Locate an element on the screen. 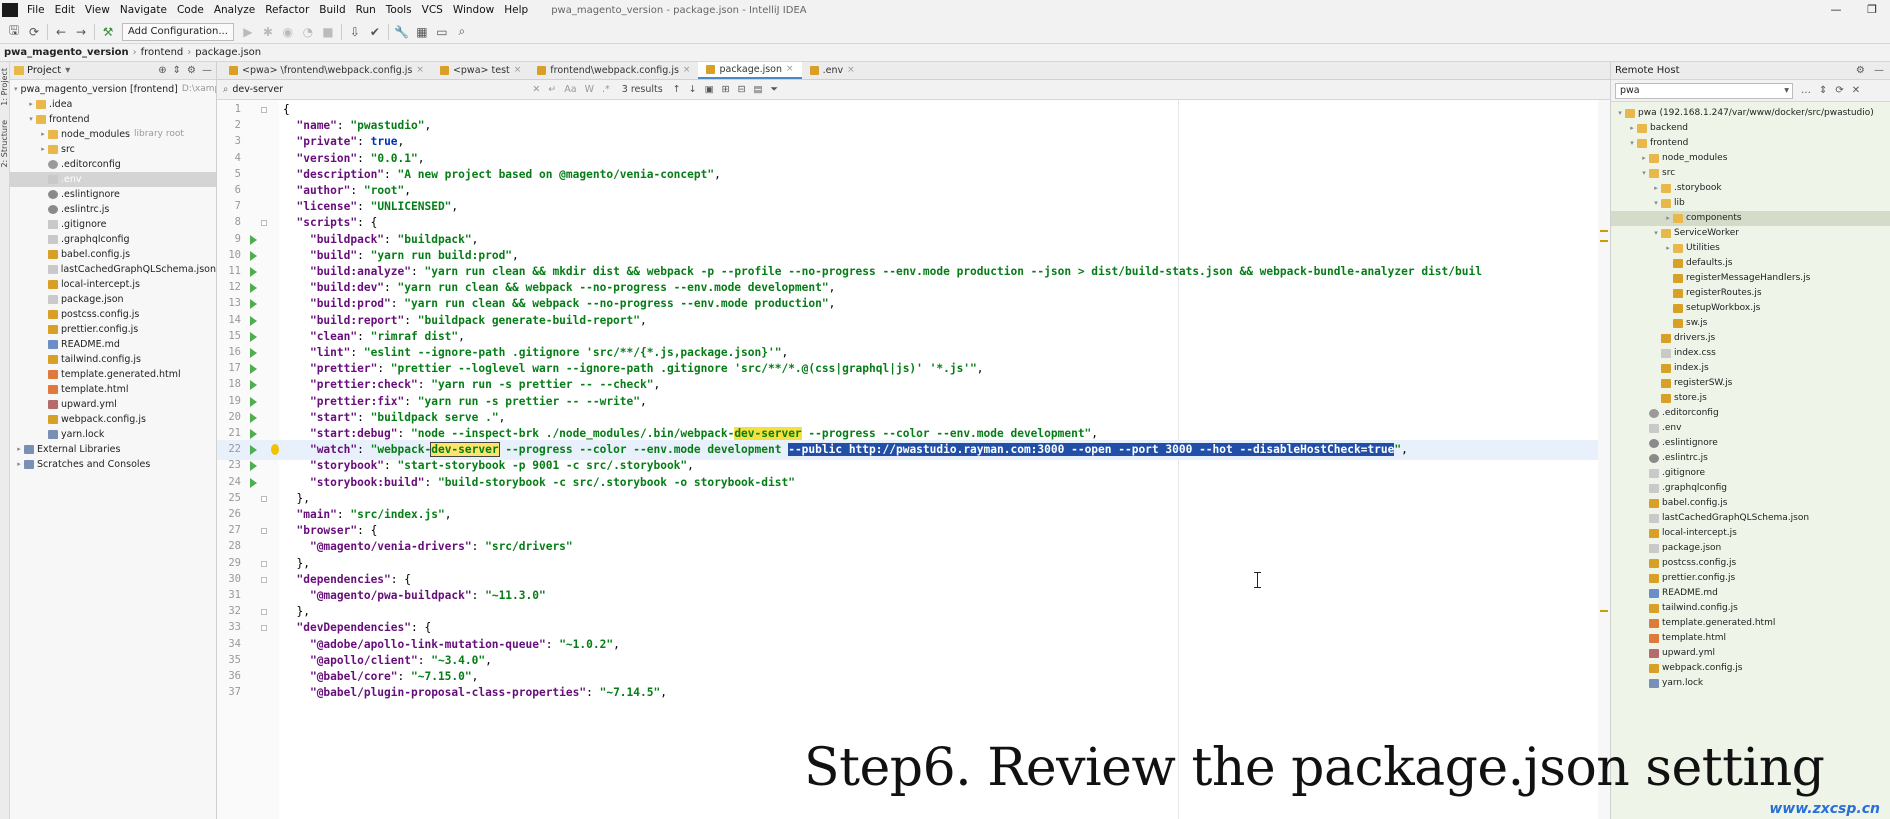 This screenshot has height=819, width=1890. menu-item-run: Run is located at coordinates (366, 10).